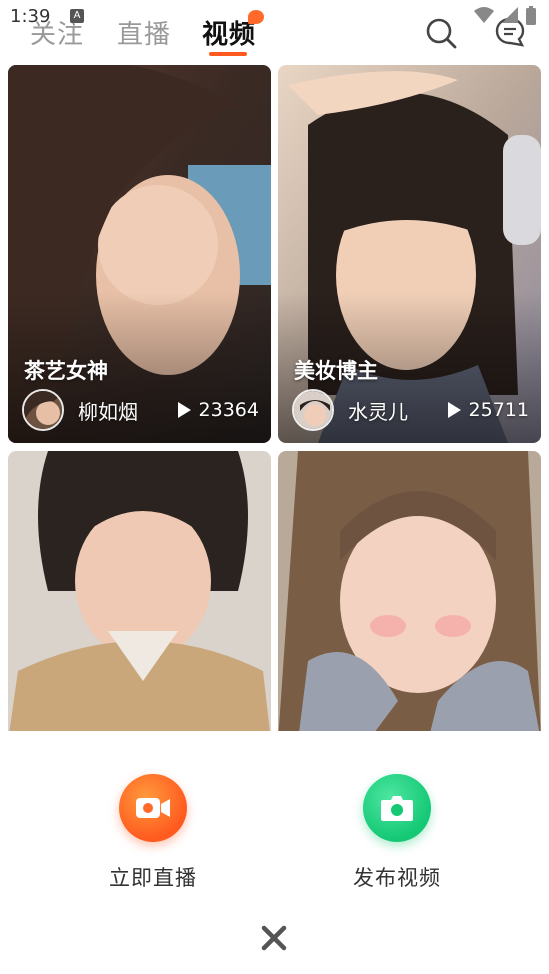 Image resolution: width=549 pixels, height=974 pixels. I want to click on play-count: 25711, so click(488, 410).